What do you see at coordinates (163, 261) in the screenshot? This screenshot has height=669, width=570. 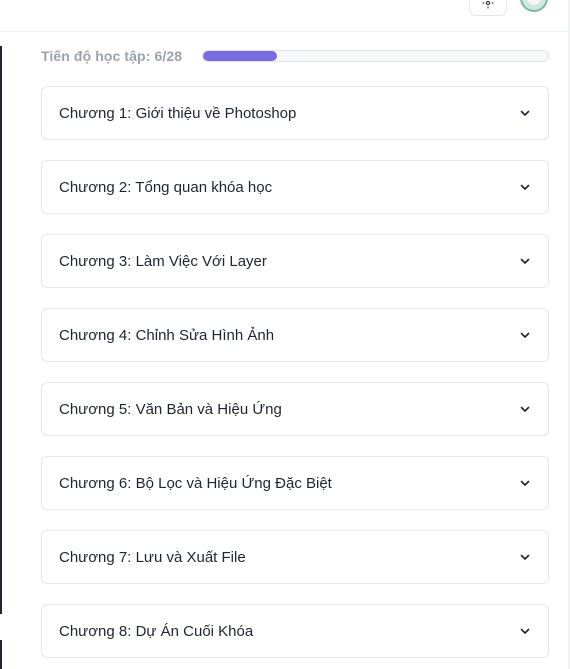 I see `chapter-title: Chương 3: Làm Việc Với Layer` at bounding box center [163, 261].